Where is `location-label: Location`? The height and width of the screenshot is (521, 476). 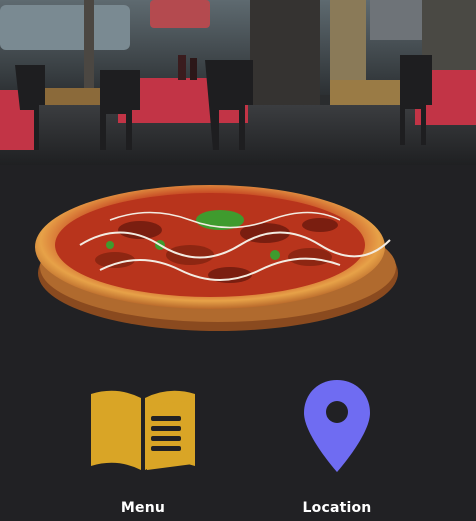 location-label: Location is located at coordinates (337, 508).